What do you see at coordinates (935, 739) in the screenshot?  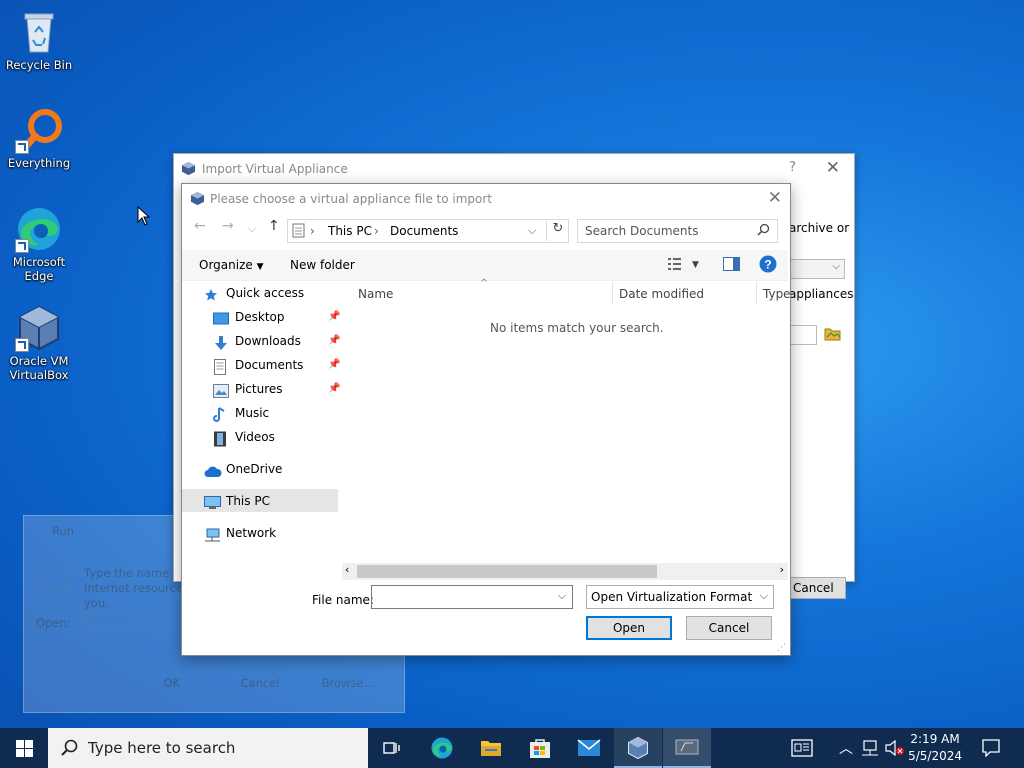 I see `clock-time: 2:19 AM` at bounding box center [935, 739].